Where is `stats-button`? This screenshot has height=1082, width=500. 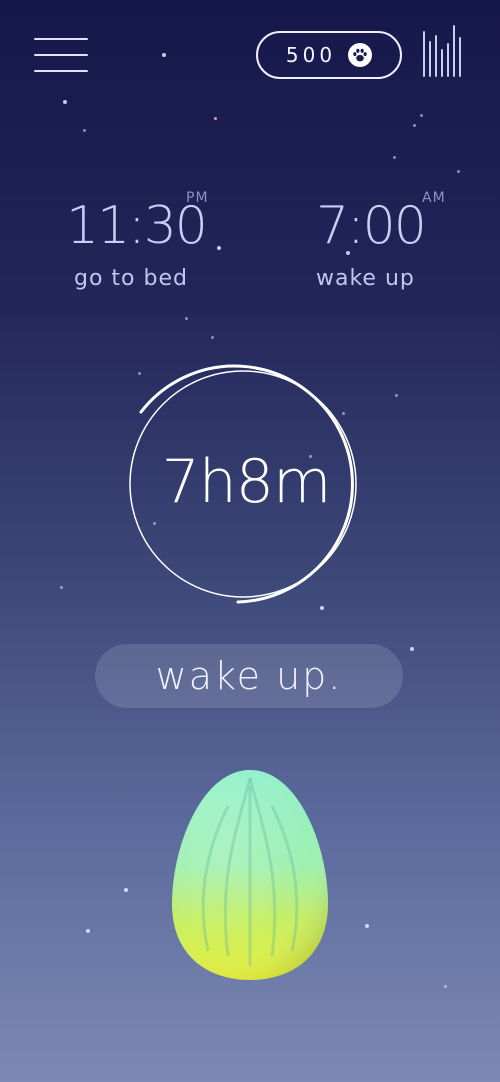 stats-button is located at coordinates (442, 51).